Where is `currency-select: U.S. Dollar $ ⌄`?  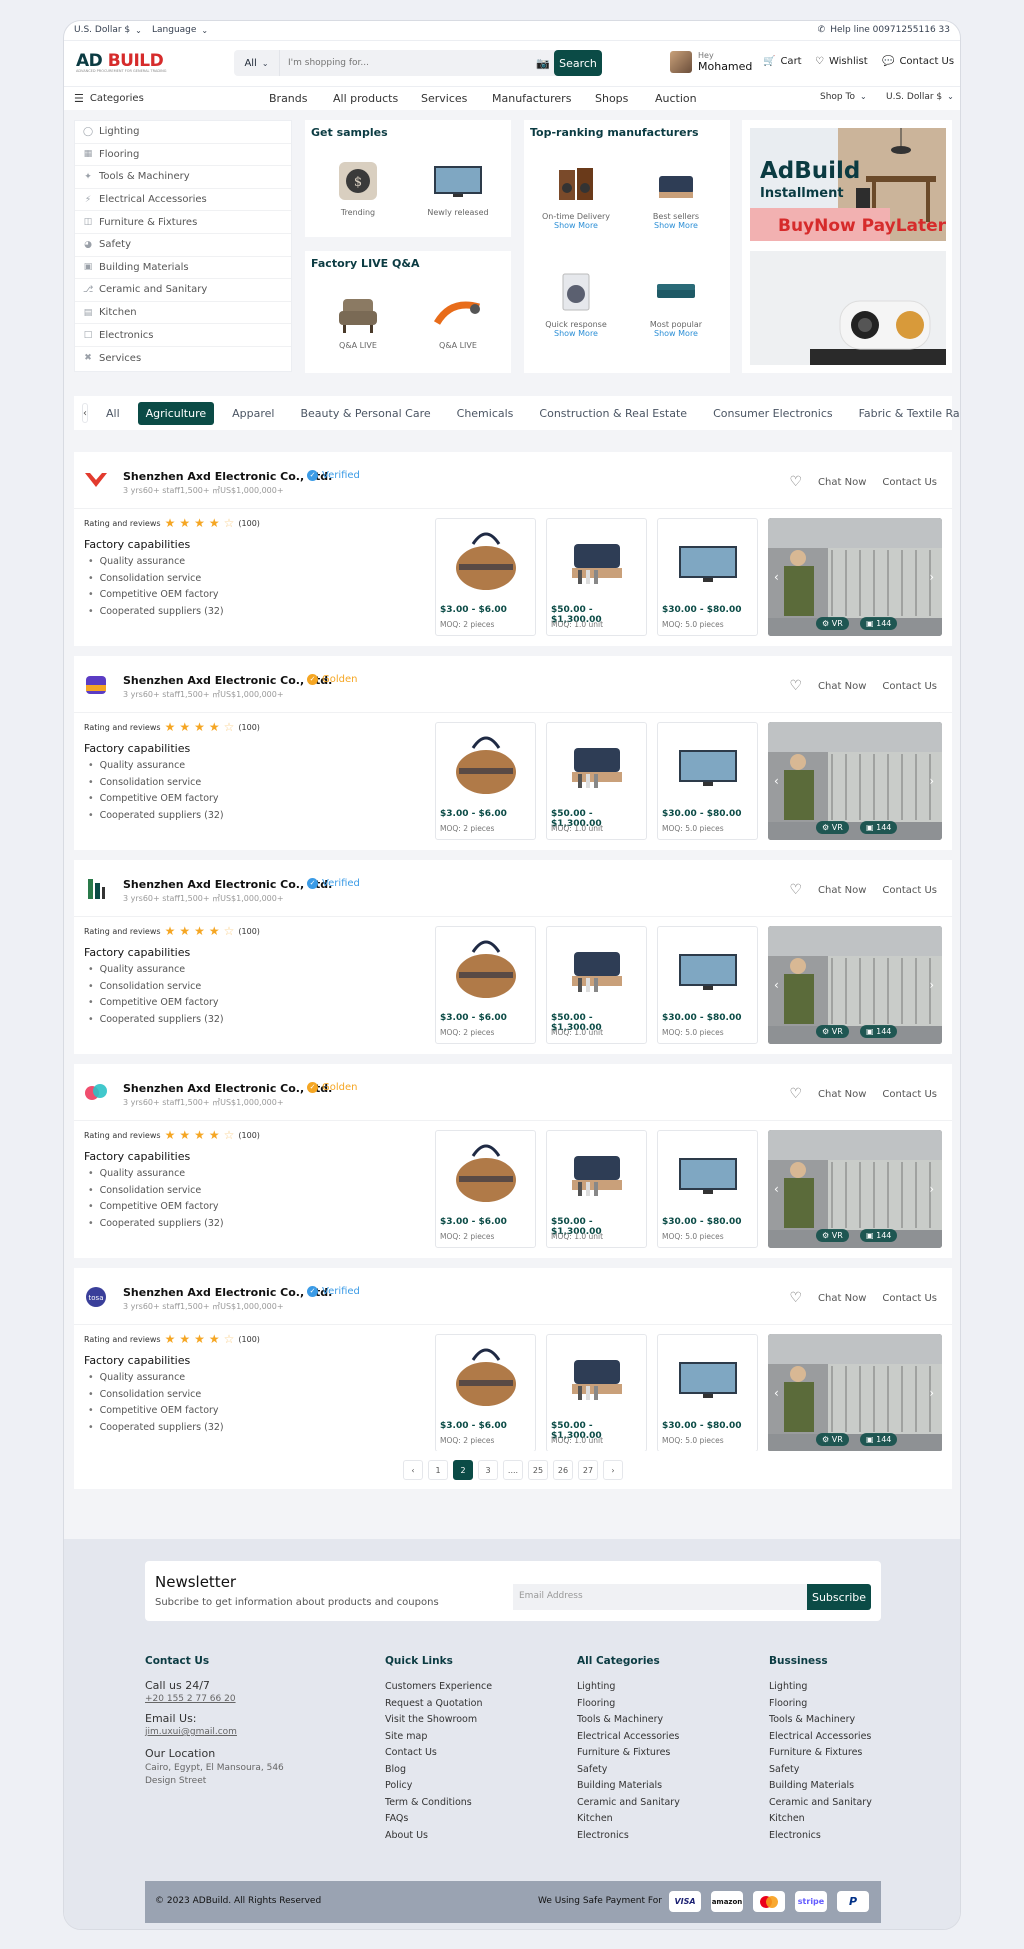 currency-select: U.S. Dollar $ ⌄ is located at coordinates (108, 30).